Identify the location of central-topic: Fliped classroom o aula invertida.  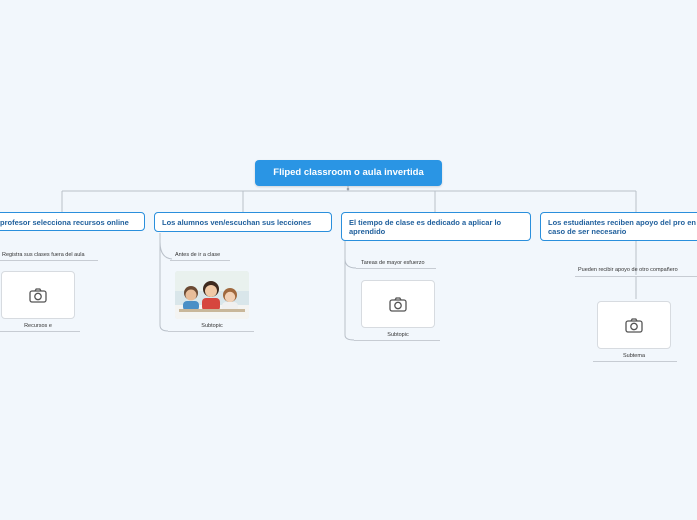
(348, 173).